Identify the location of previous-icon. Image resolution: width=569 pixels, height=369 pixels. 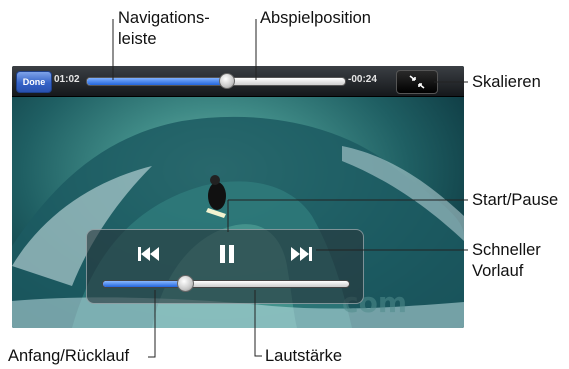
(148, 254).